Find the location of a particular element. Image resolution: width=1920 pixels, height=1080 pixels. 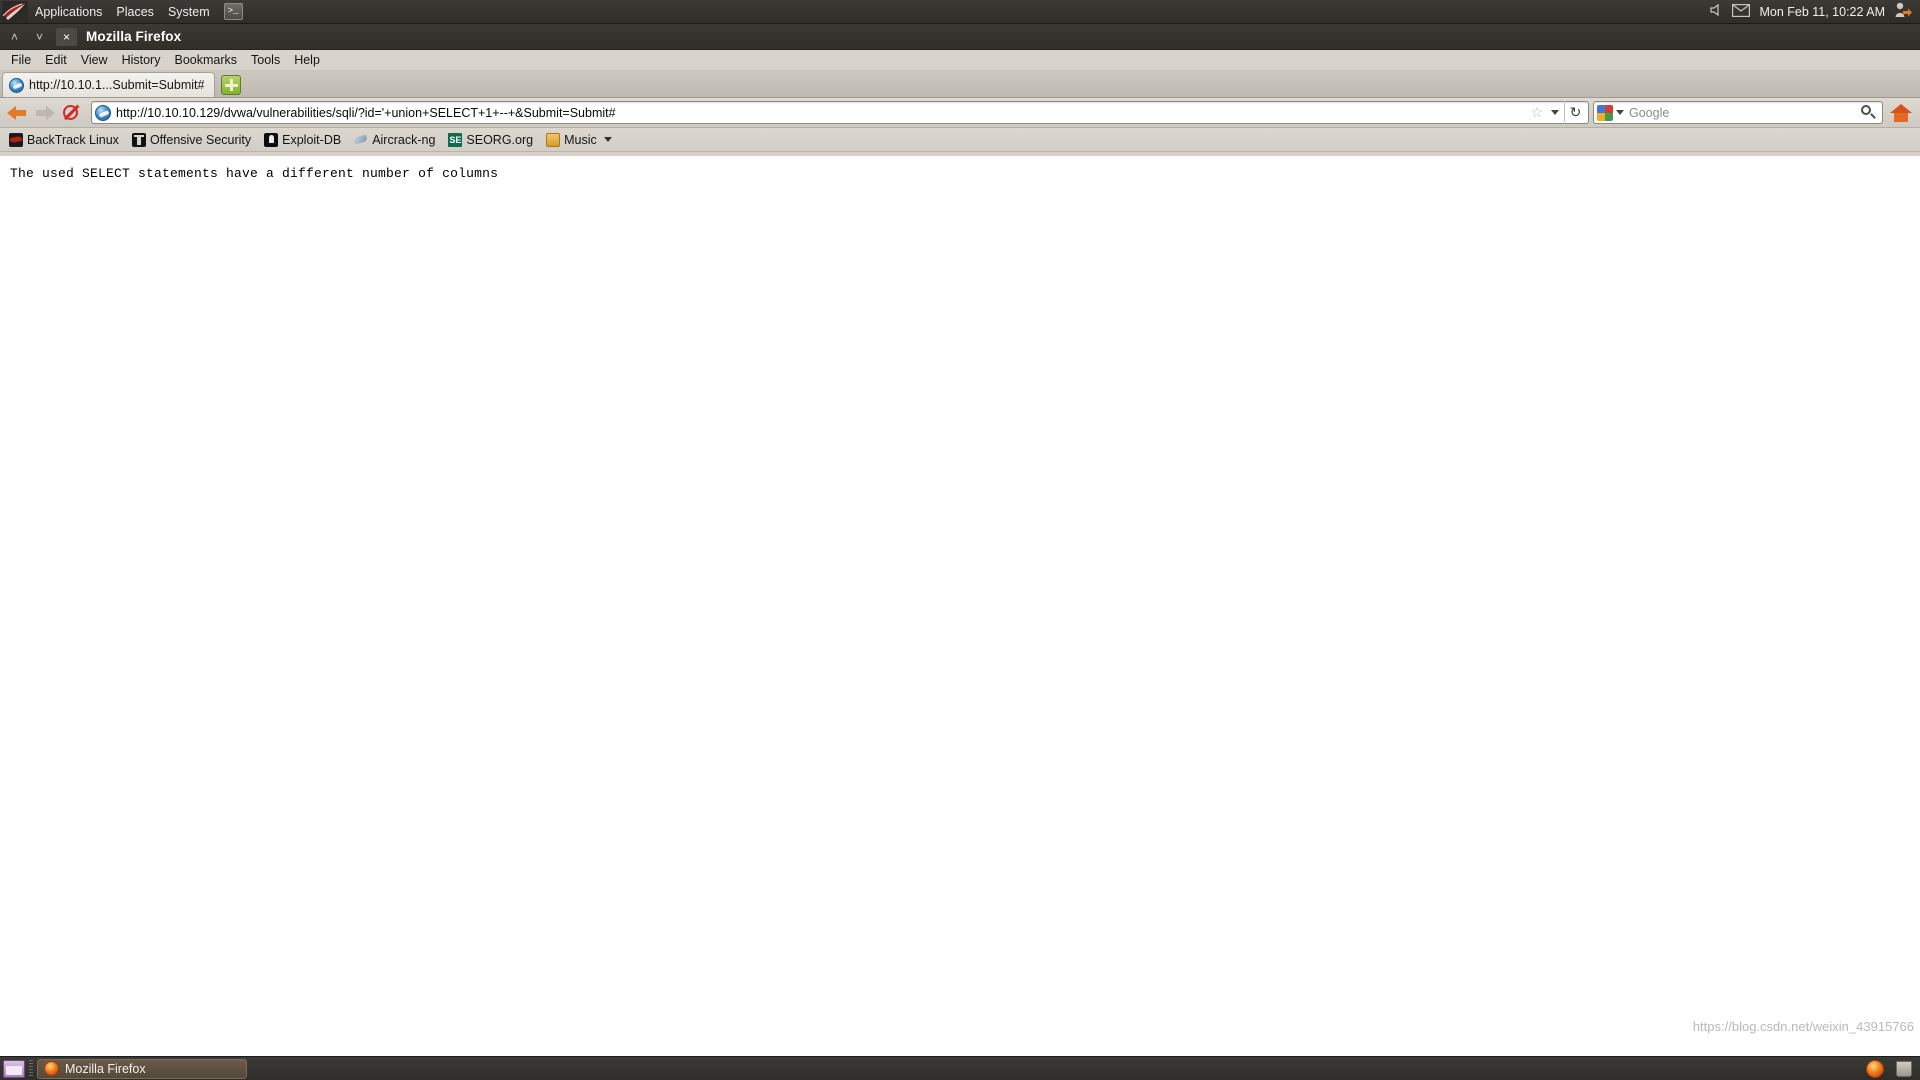

panel-clock: Mon Feb 11, 10:22 AM is located at coordinates (1822, 12).